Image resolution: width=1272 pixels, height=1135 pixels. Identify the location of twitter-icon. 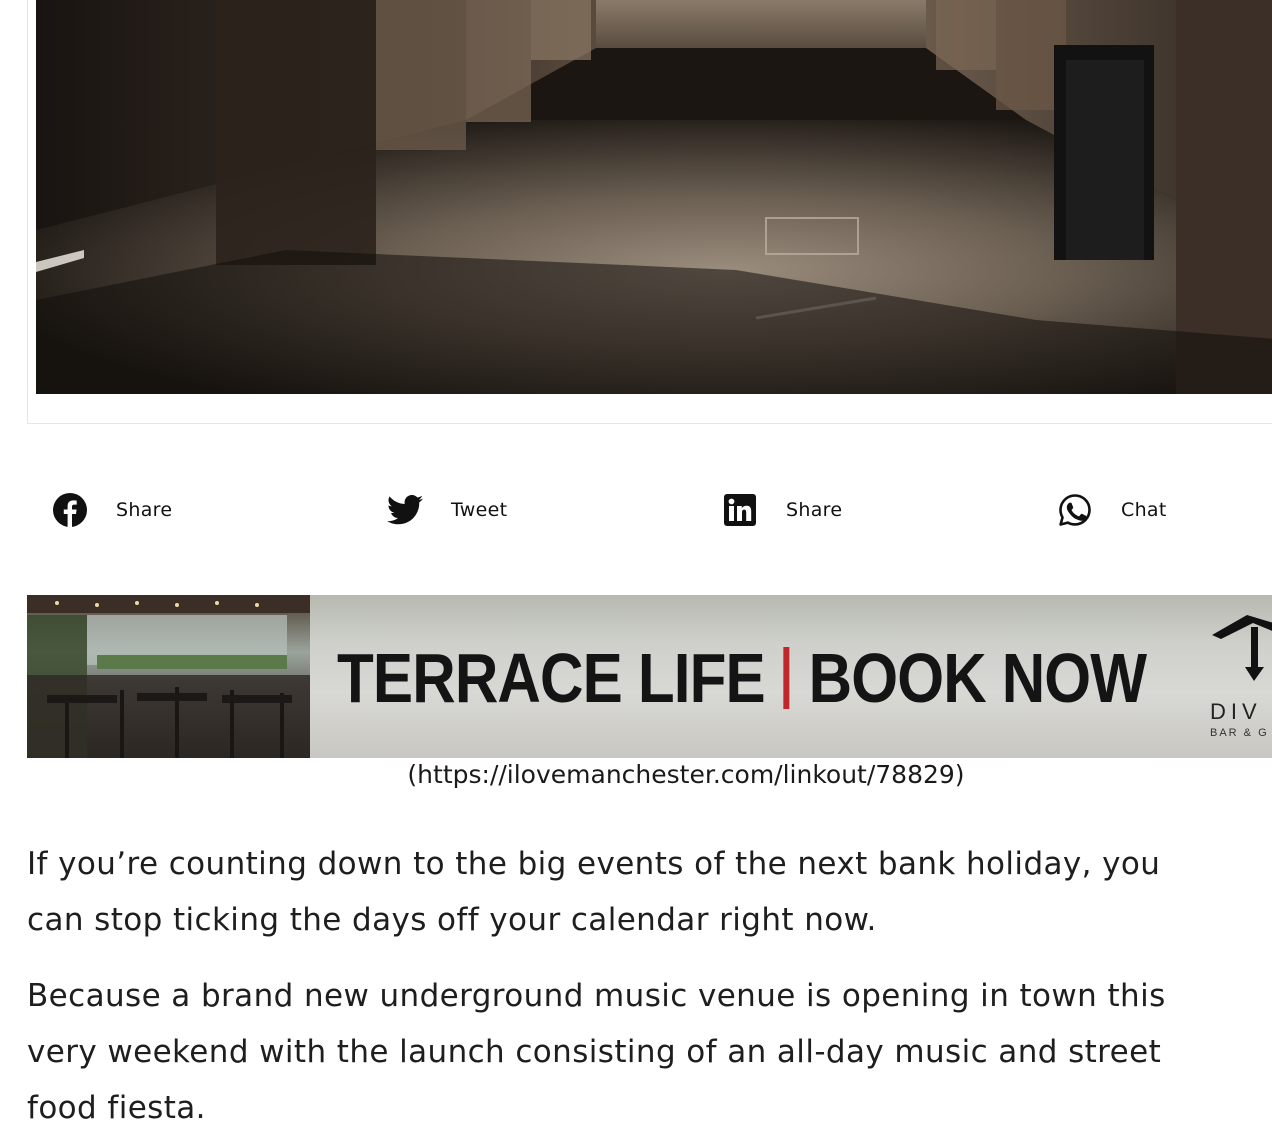
(405, 510).